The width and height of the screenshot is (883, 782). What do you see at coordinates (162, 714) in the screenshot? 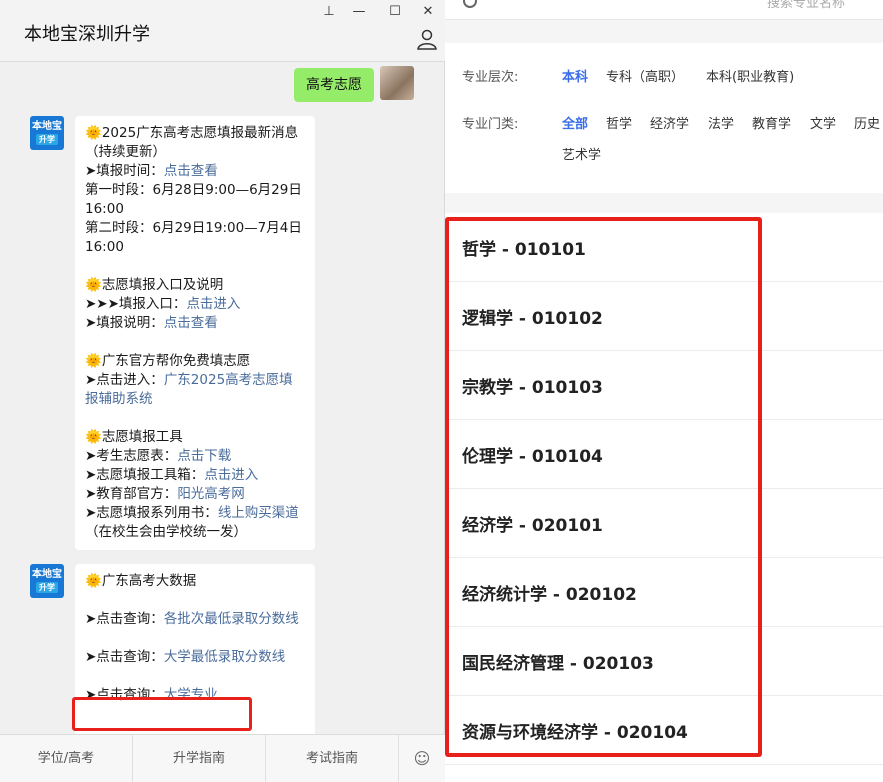
I see `highlight-annotation` at bounding box center [162, 714].